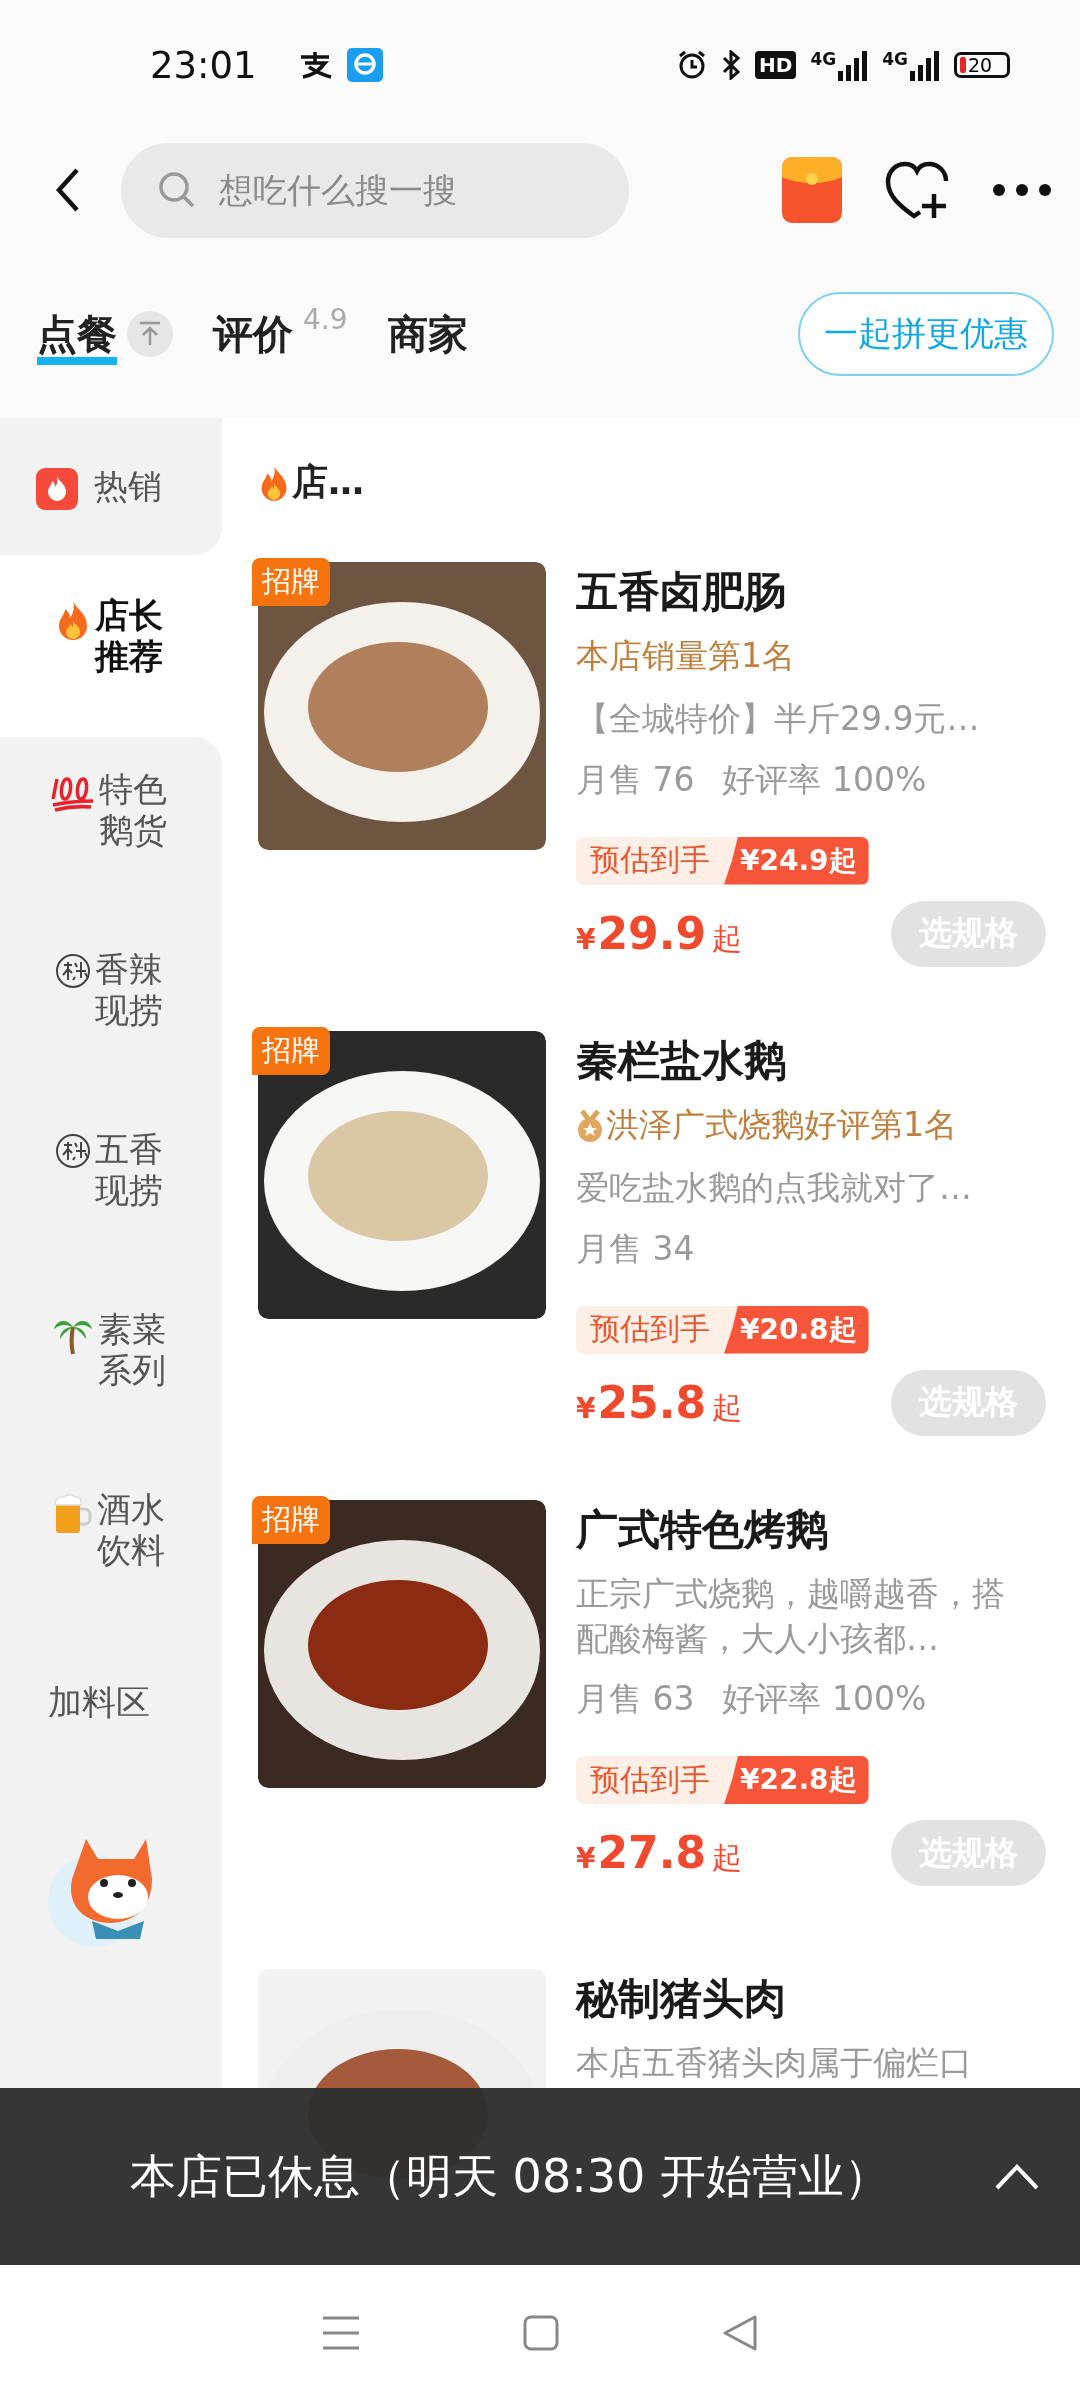 The image size is (1080, 2400). Describe the element at coordinates (1022, 190) in the screenshot. I see `more-icon` at that location.